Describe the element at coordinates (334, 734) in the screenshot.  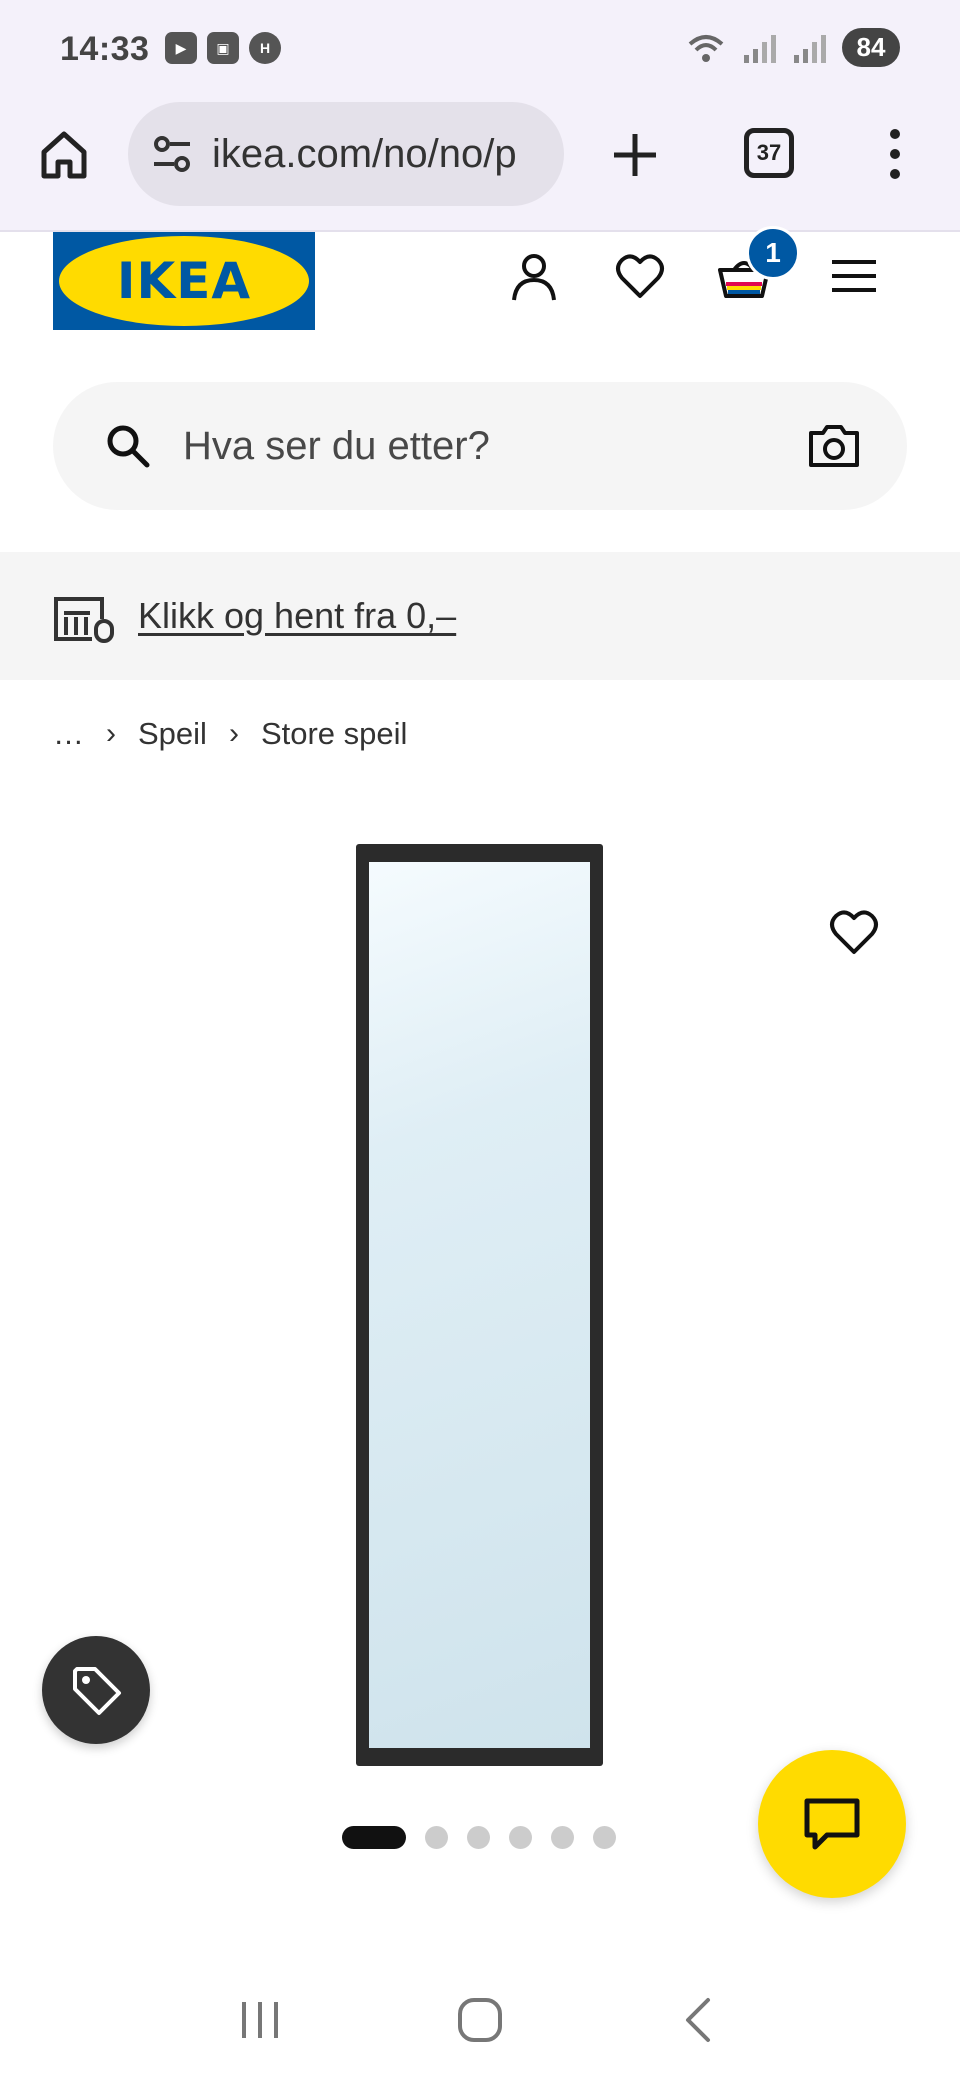
I see `breadcrumb-item: Store speil` at that location.